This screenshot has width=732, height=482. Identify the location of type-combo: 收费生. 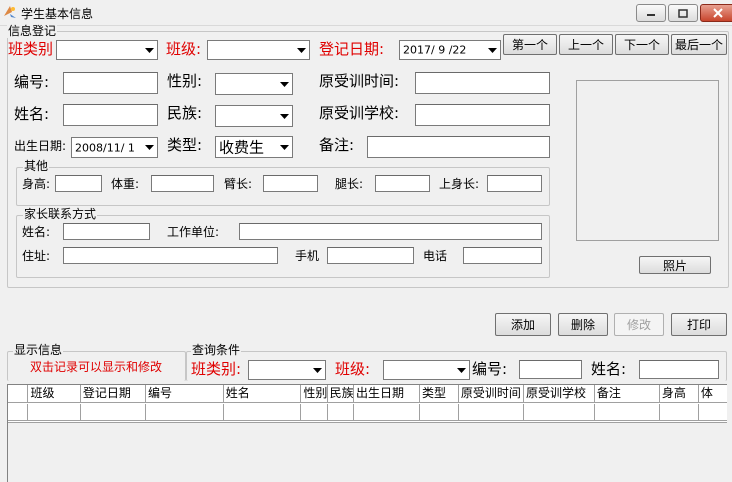
(254, 147).